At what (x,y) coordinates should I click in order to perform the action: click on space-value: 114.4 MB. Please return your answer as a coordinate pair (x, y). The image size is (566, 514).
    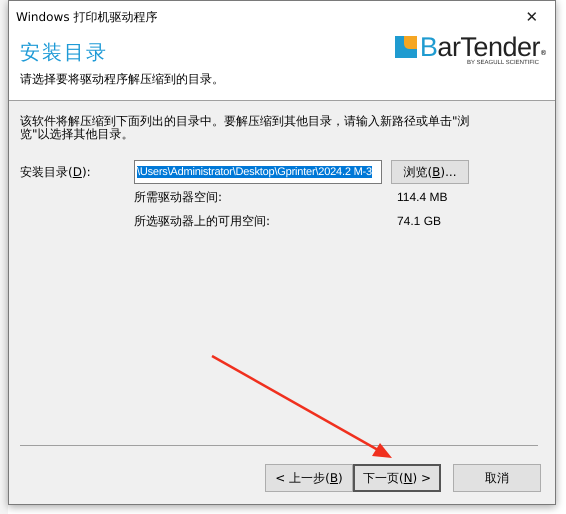
    Looking at the image, I should click on (422, 197).